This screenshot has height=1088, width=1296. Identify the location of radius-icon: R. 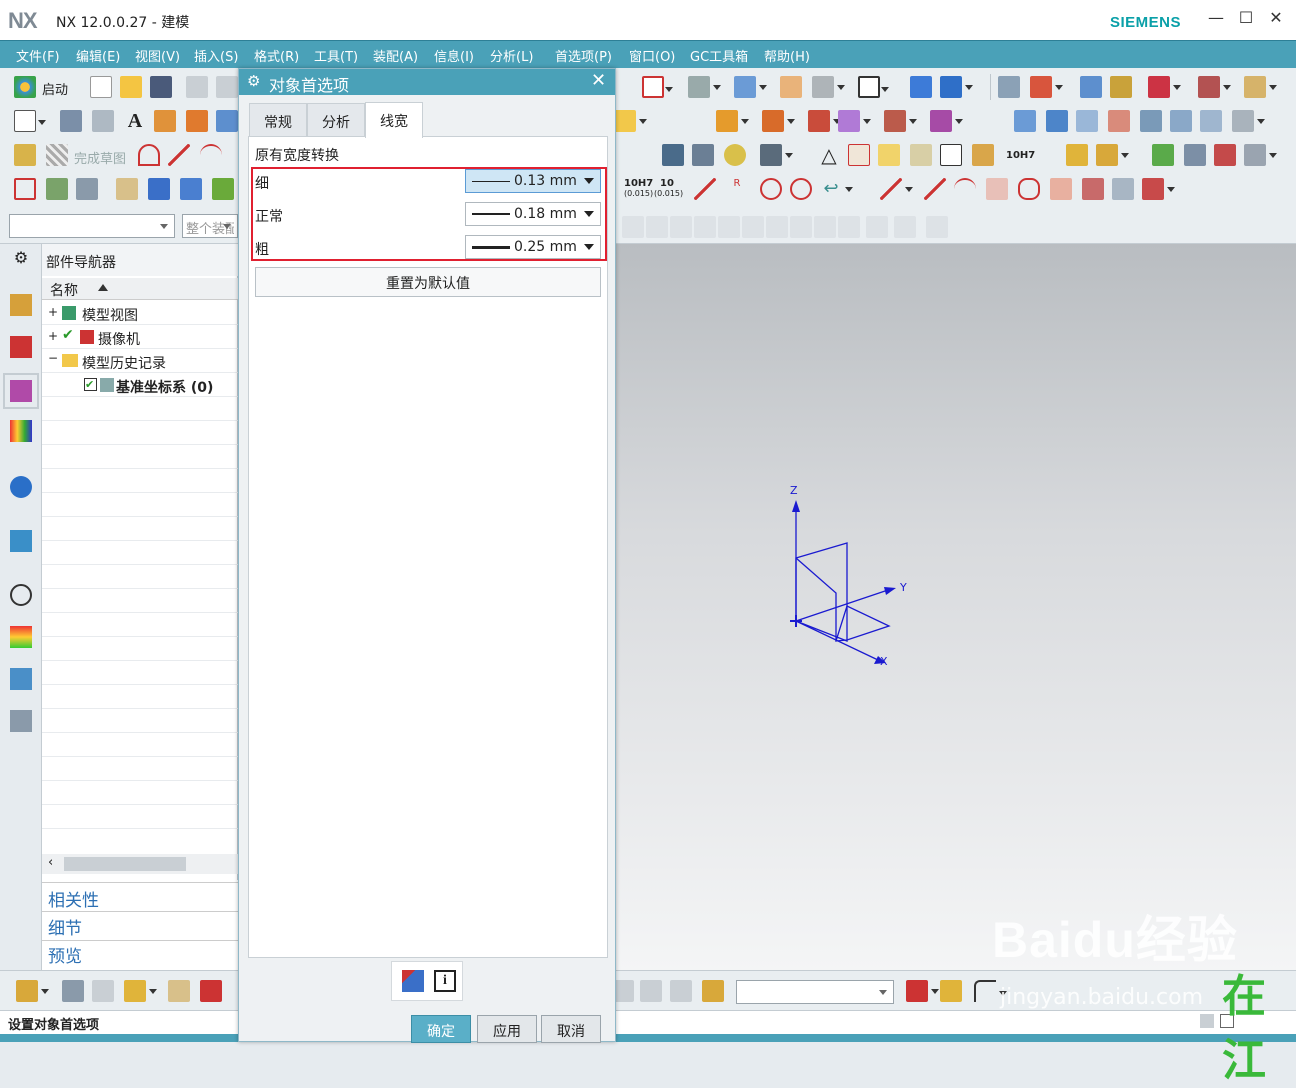
(737, 189).